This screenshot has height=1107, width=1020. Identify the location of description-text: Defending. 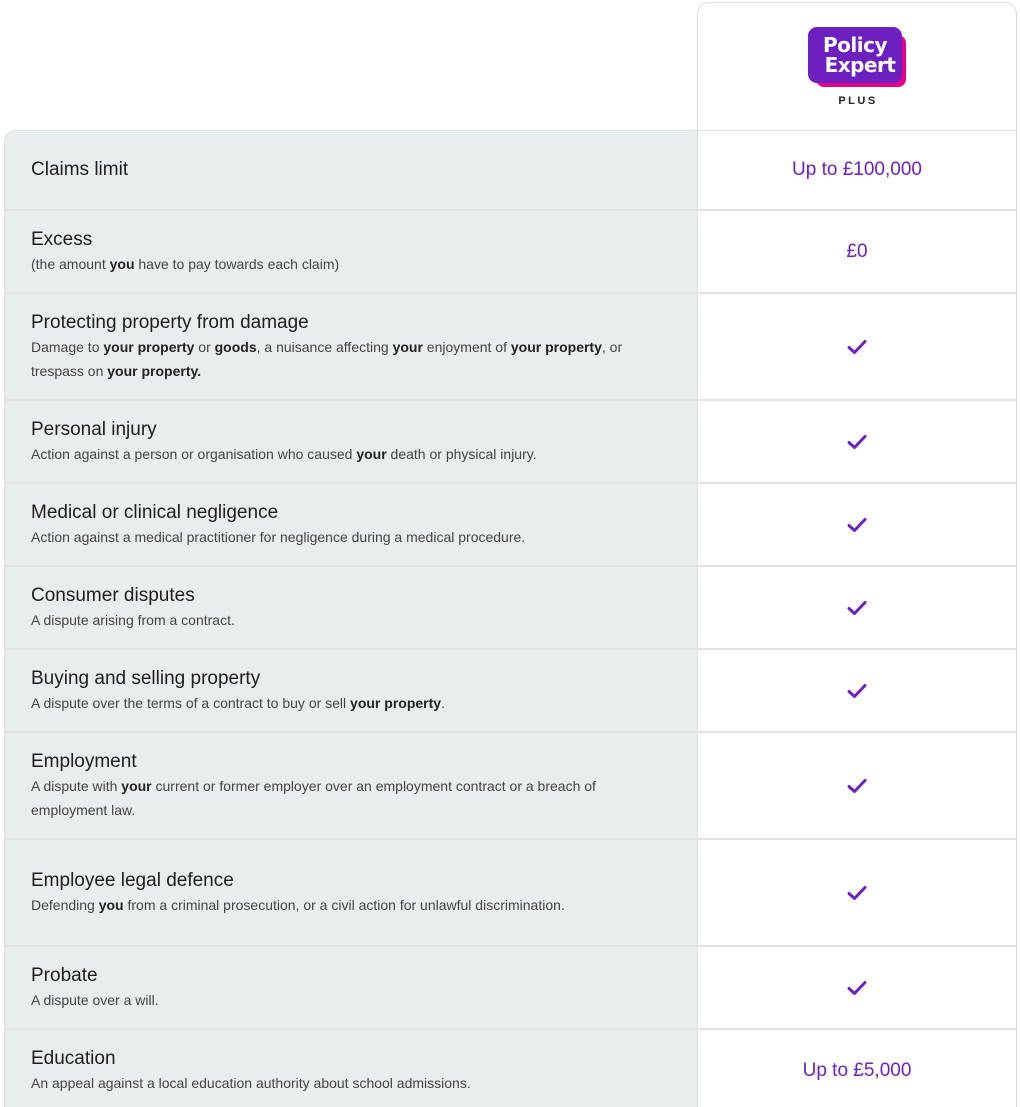
(65, 904).